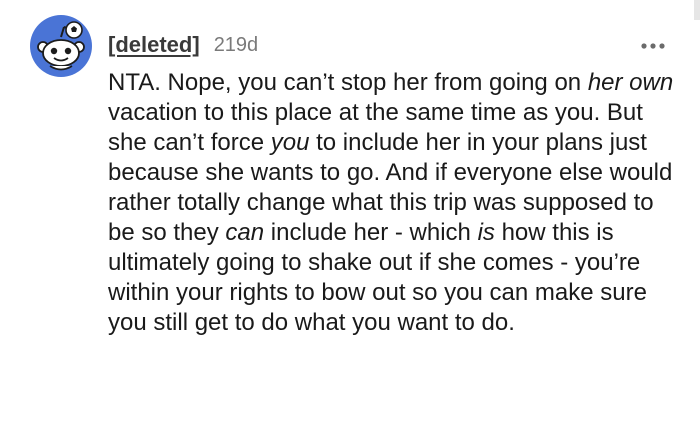  What do you see at coordinates (290, 142) in the screenshot?
I see `body-segment-emphasis: you` at bounding box center [290, 142].